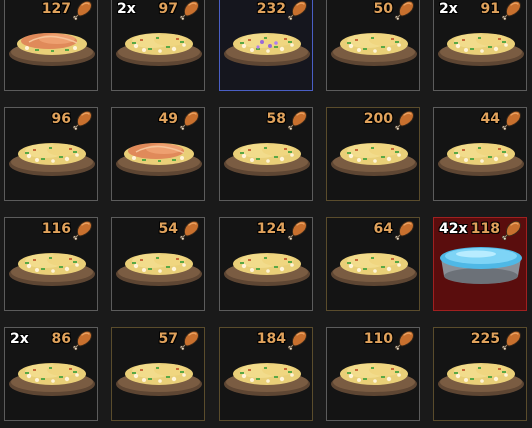 The image size is (532, 428). Describe the element at coordinates (485, 229) in the screenshot. I see `hunger-value: 118` at that location.